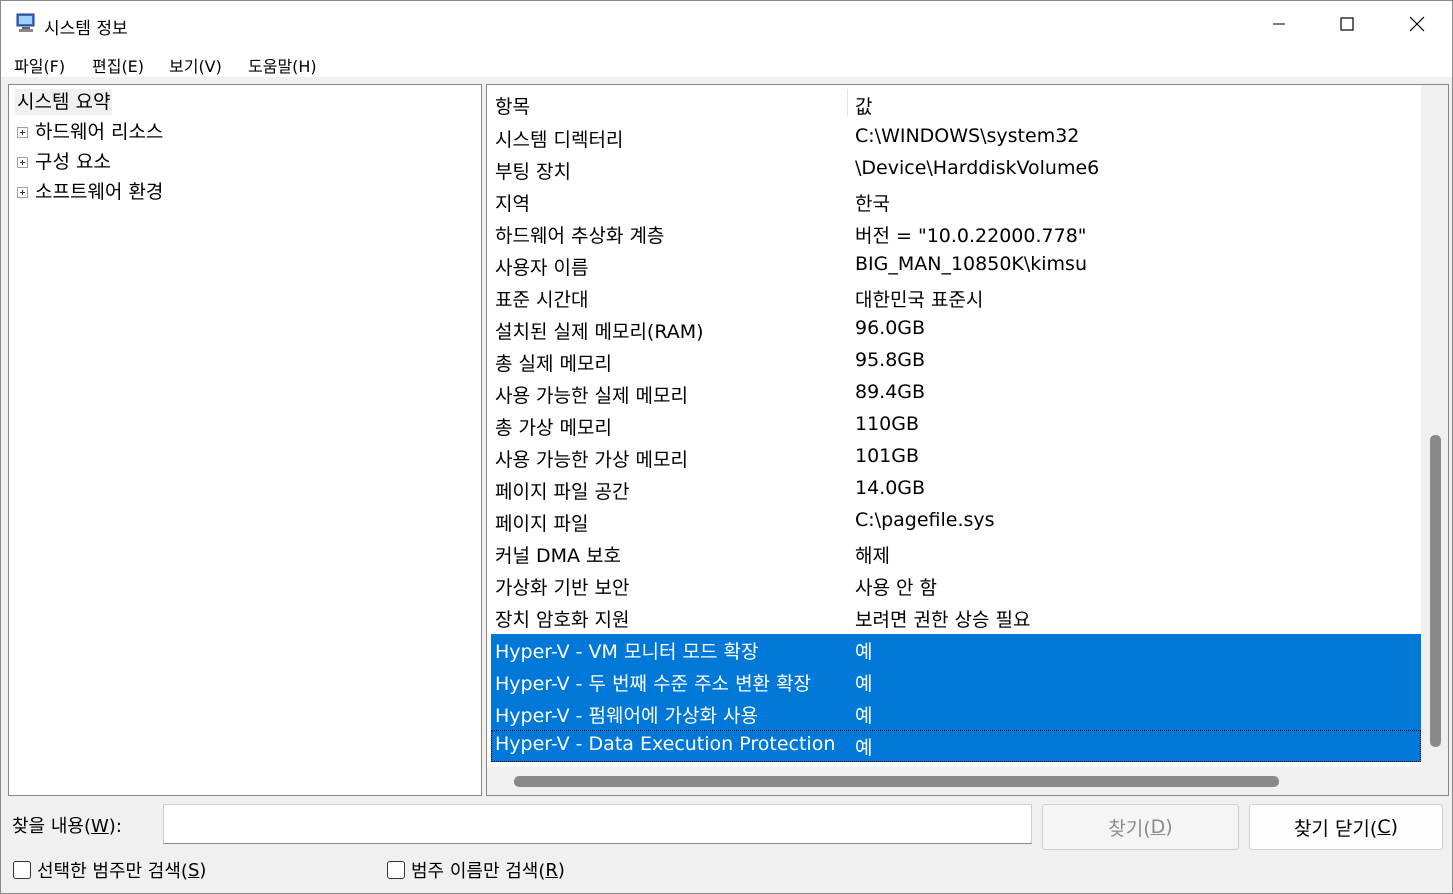 The image size is (1453, 894). What do you see at coordinates (109, 870) in the screenshot?
I see `search-selected-category-checkbox: 선택한 범주만 검색(S)` at bounding box center [109, 870].